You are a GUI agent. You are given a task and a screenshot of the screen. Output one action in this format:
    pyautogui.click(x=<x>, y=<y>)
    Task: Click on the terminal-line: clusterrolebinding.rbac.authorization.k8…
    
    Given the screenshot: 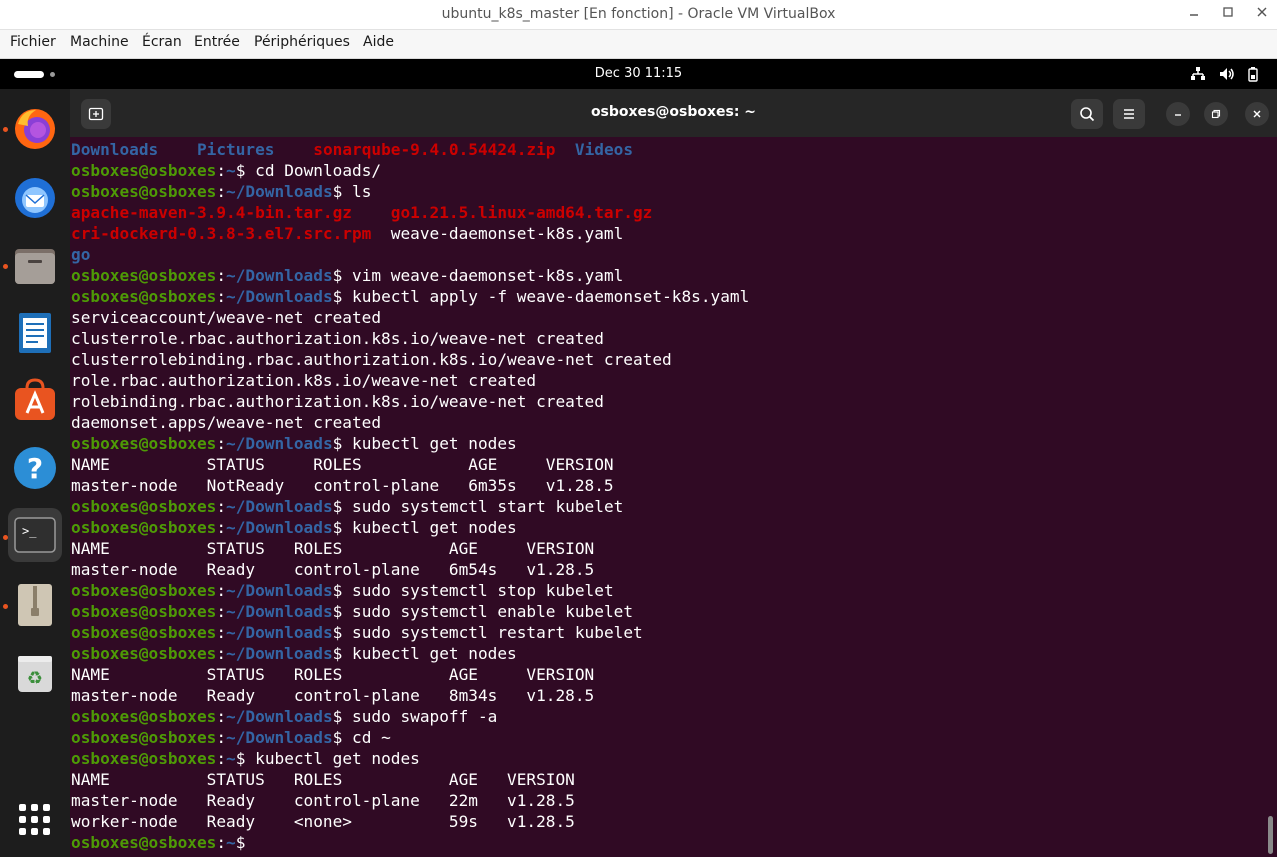 What is the action you would take?
    pyautogui.click(x=666, y=359)
    